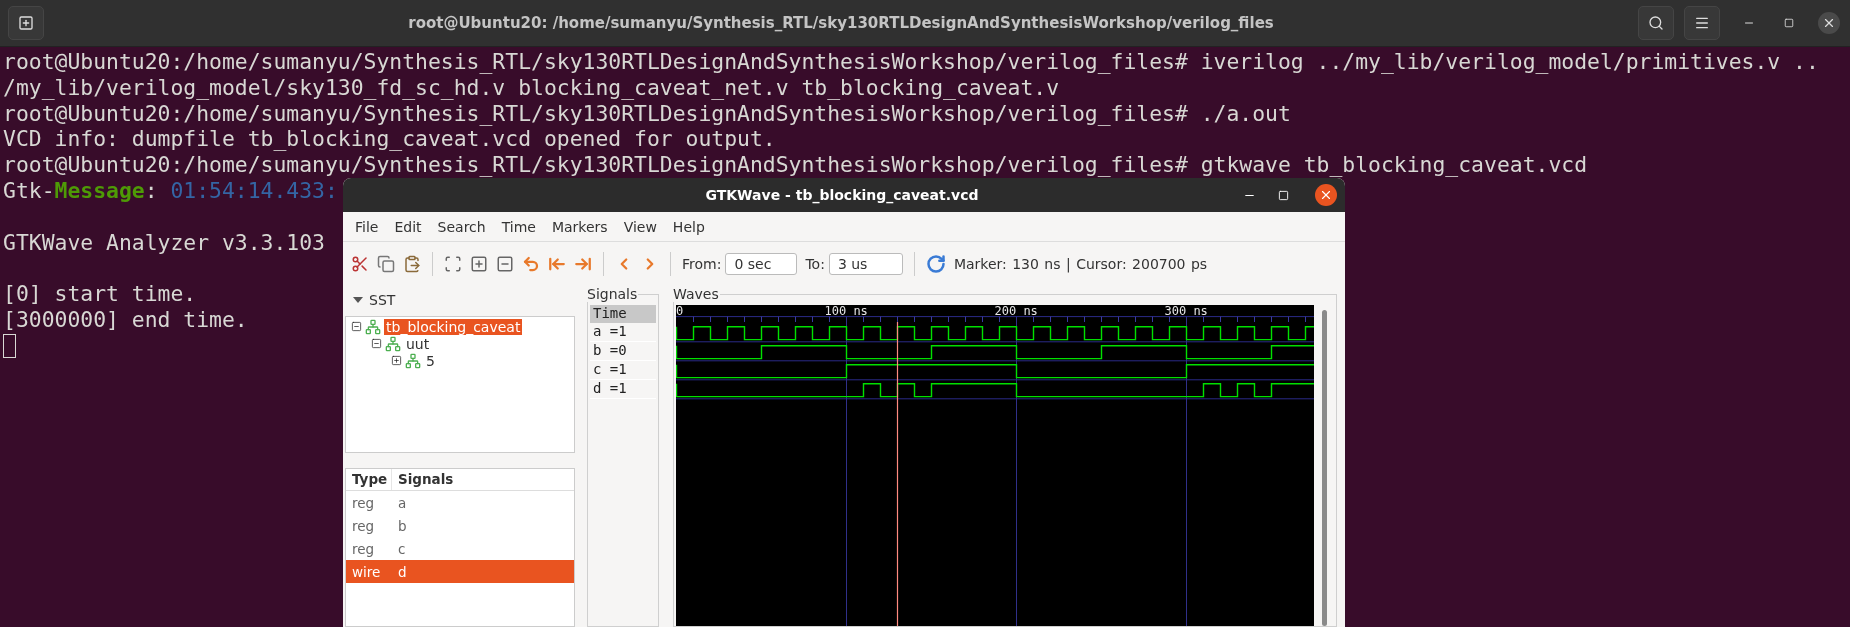  What do you see at coordinates (897, 473) in the screenshot?
I see `marker-line` at bounding box center [897, 473].